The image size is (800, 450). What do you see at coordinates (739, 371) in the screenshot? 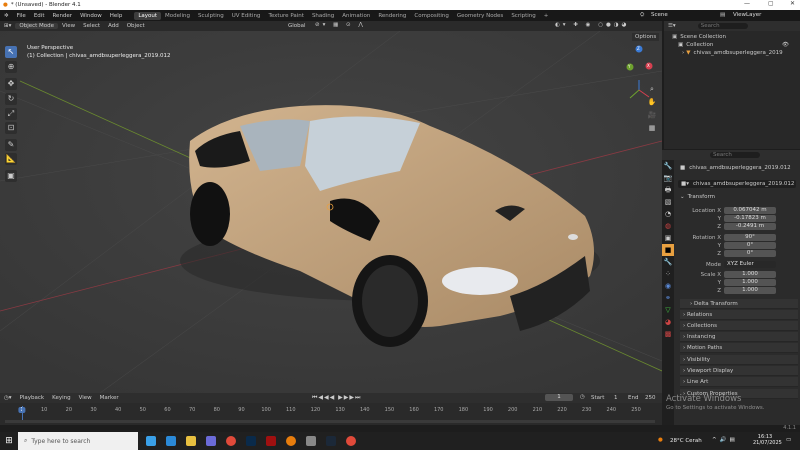
I see `panel-viewport-display: › Viewport Display` at bounding box center [739, 371].